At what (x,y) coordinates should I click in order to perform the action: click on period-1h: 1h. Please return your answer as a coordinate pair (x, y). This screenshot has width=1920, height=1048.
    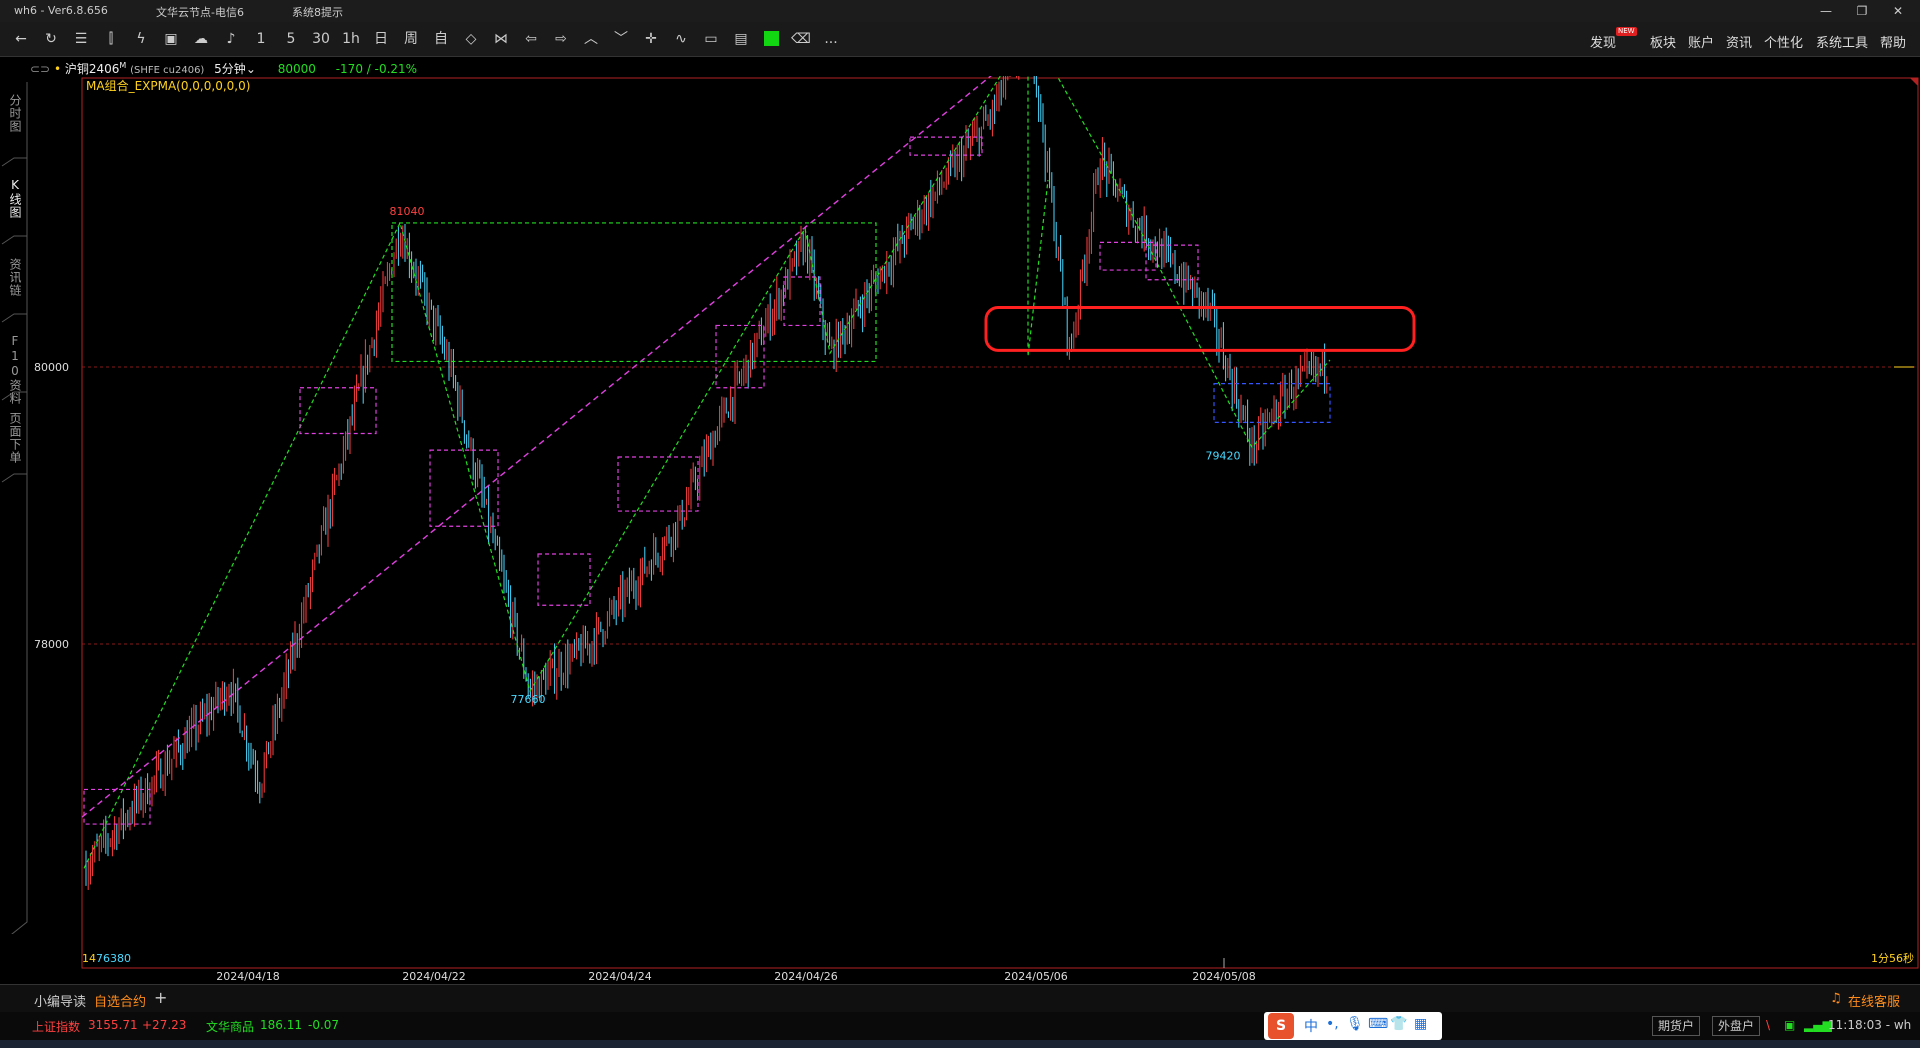
    Looking at the image, I should click on (351, 39).